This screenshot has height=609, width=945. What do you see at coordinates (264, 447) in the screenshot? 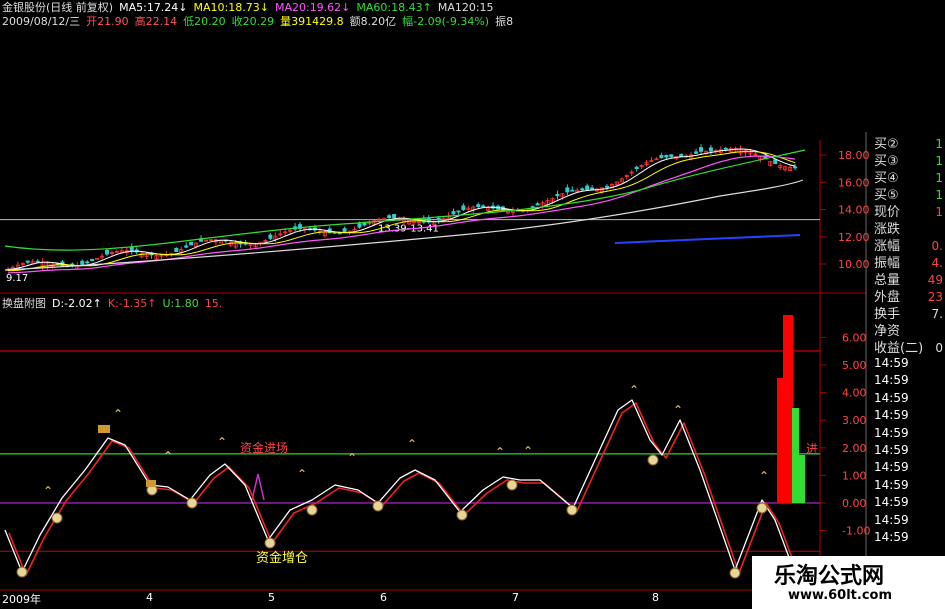
I see `inflow-label: 资金进场` at bounding box center [264, 447].